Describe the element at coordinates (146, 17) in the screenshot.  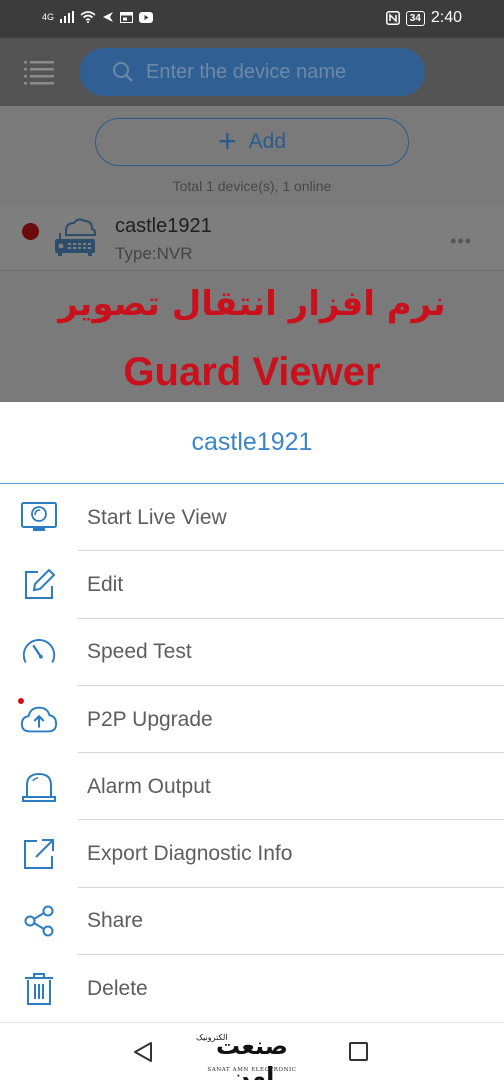
I see `youtube-icon` at that location.